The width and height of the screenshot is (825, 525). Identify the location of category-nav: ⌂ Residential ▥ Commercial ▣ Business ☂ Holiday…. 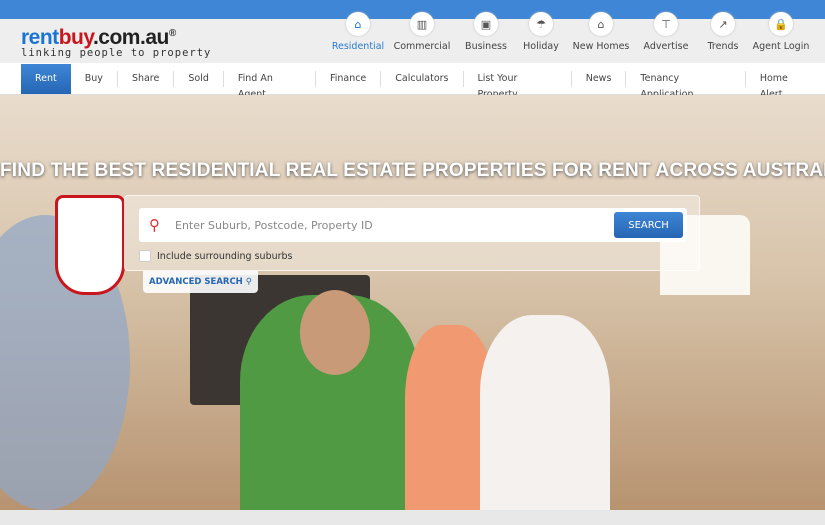
(569, 32).